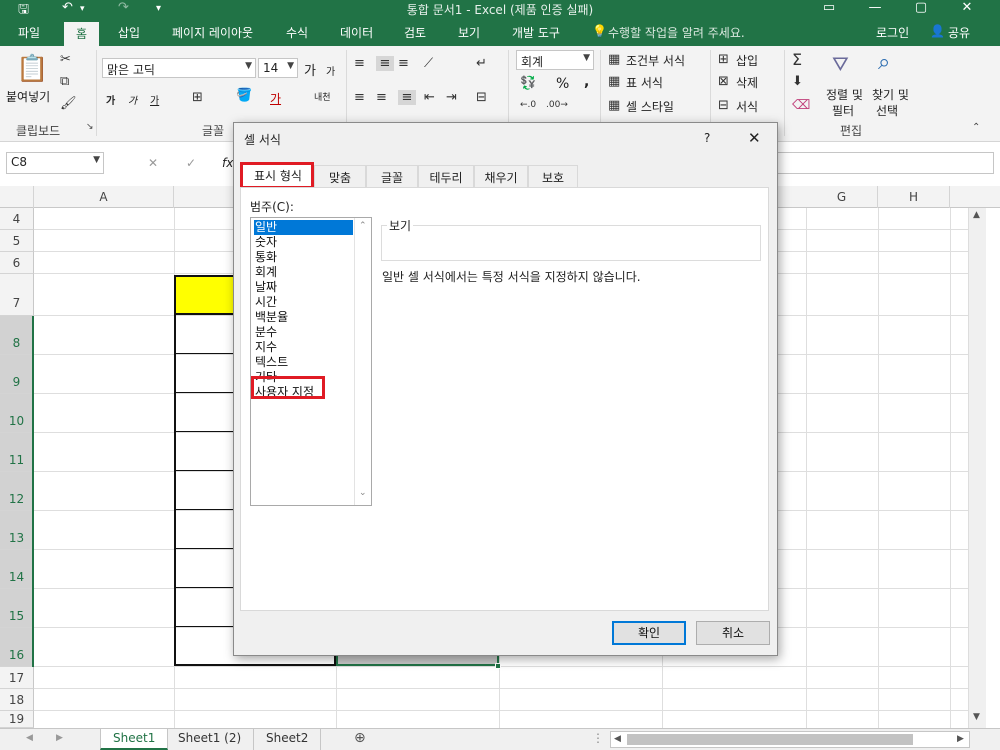  I want to click on row-header: 4, so click(17, 219).